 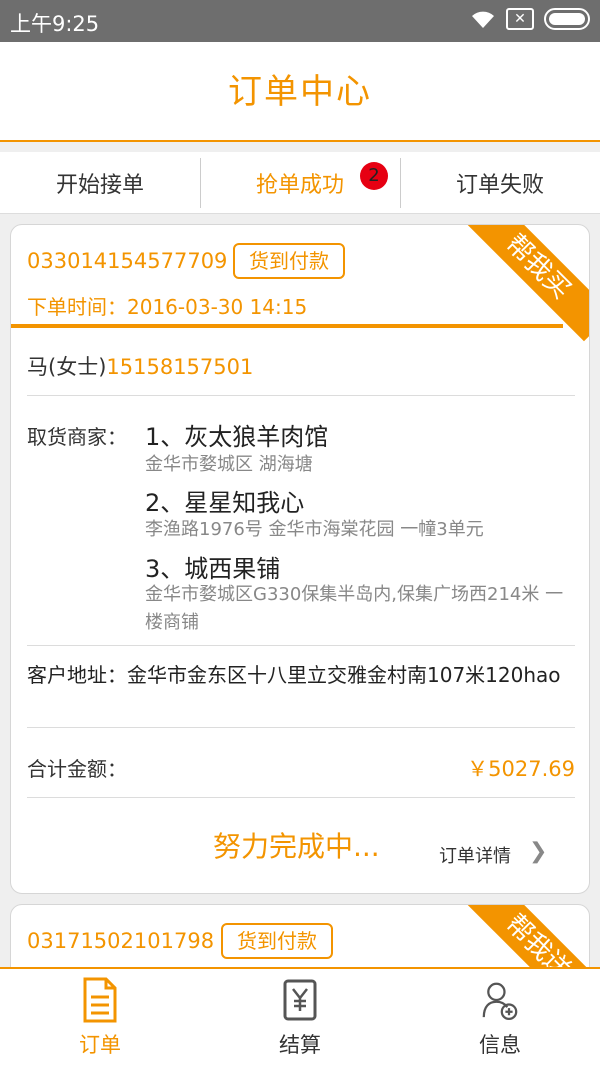 What do you see at coordinates (77, 675) in the screenshot?
I see `address-label: 客户地址：` at bounding box center [77, 675].